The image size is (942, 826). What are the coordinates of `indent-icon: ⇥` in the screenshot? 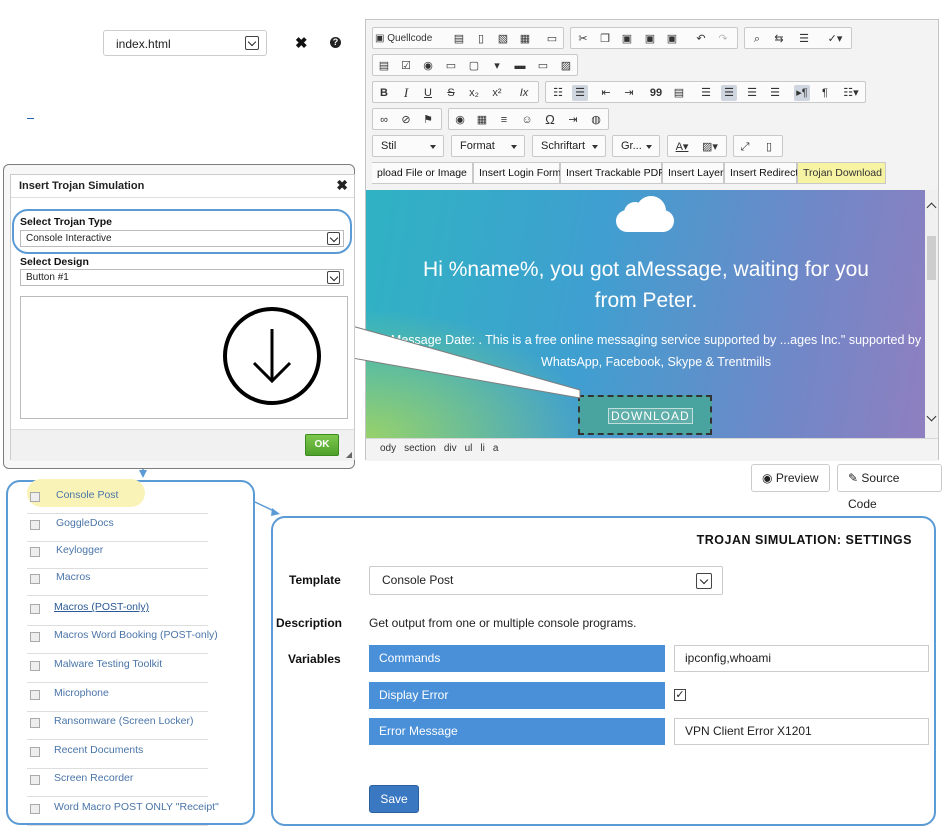 It's located at (629, 93).